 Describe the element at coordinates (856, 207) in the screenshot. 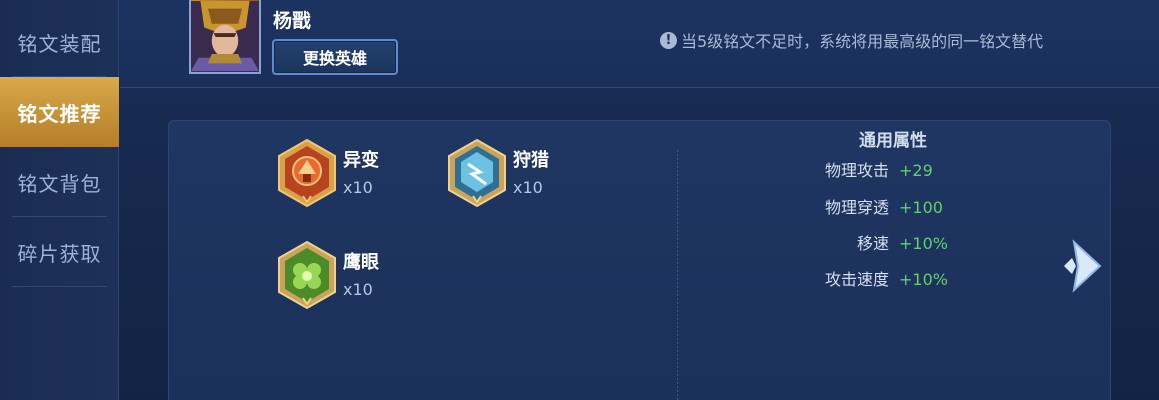

I see `attribute-label: 物理穿透` at that location.